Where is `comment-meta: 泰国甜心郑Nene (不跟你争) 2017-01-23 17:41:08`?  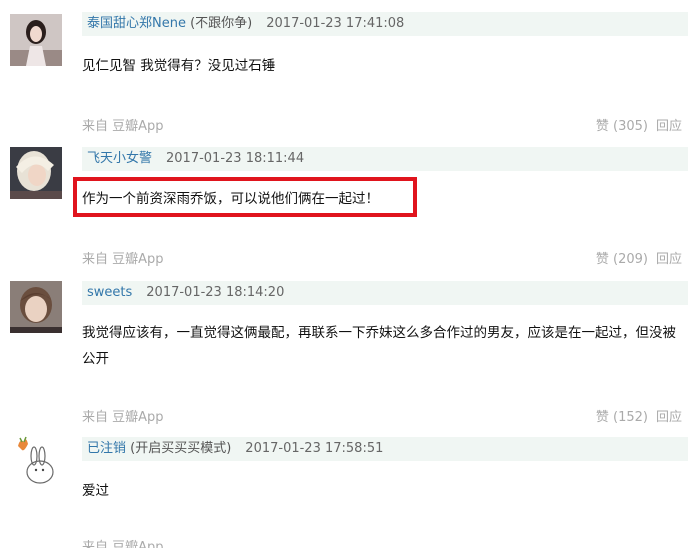 comment-meta: 泰国甜心郑Nene (不跟你争) 2017-01-23 17:41:08 is located at coordinates (385, 24).